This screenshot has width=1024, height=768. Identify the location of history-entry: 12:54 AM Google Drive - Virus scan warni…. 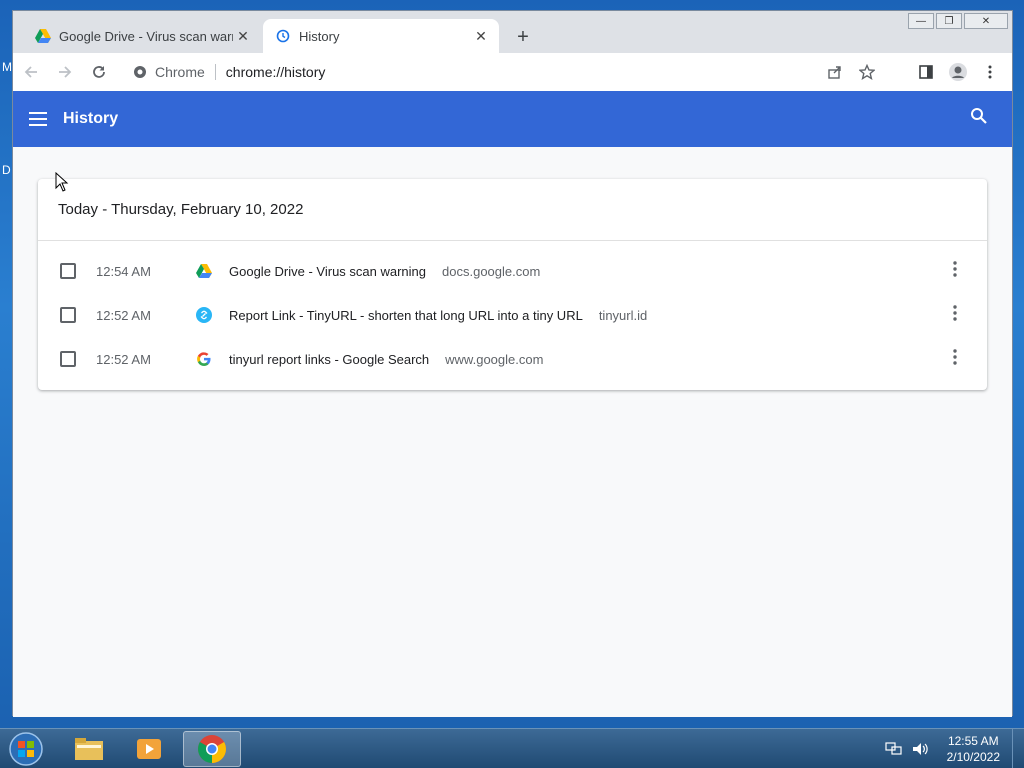
(512, 271).